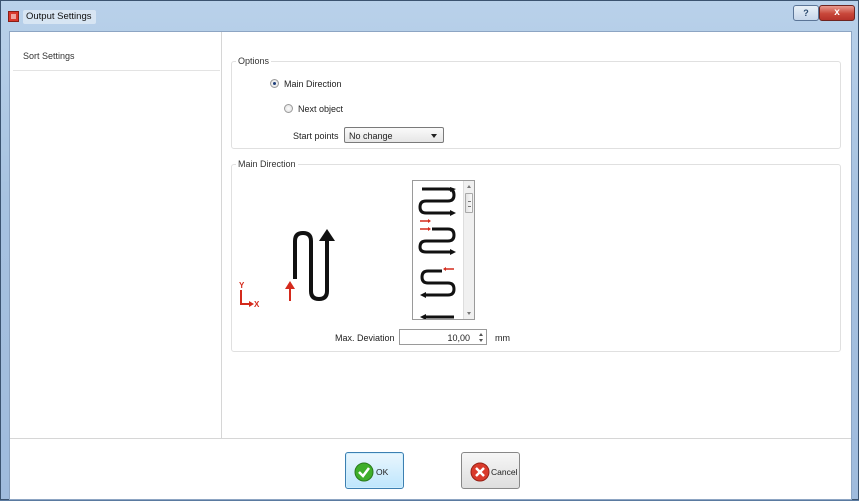 The height and width of the screenshot is (501, 859). I want to click on scroll-up-icon, so click(469, 186).